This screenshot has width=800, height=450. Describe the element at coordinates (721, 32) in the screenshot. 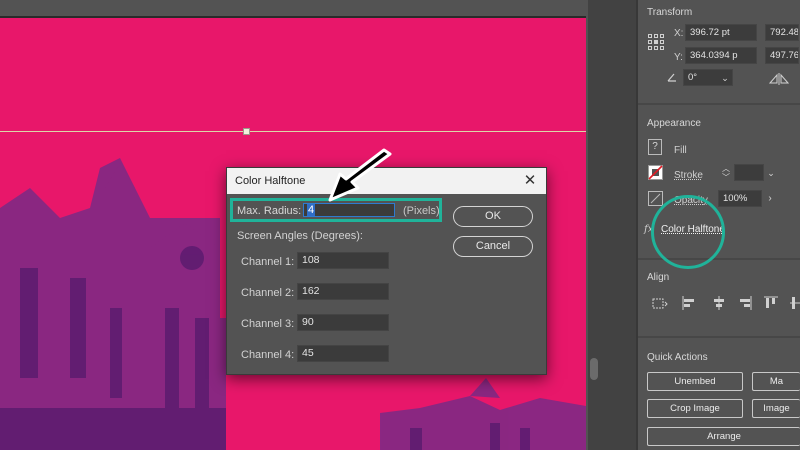

I see `x-field: 396.72 pt` at that location.